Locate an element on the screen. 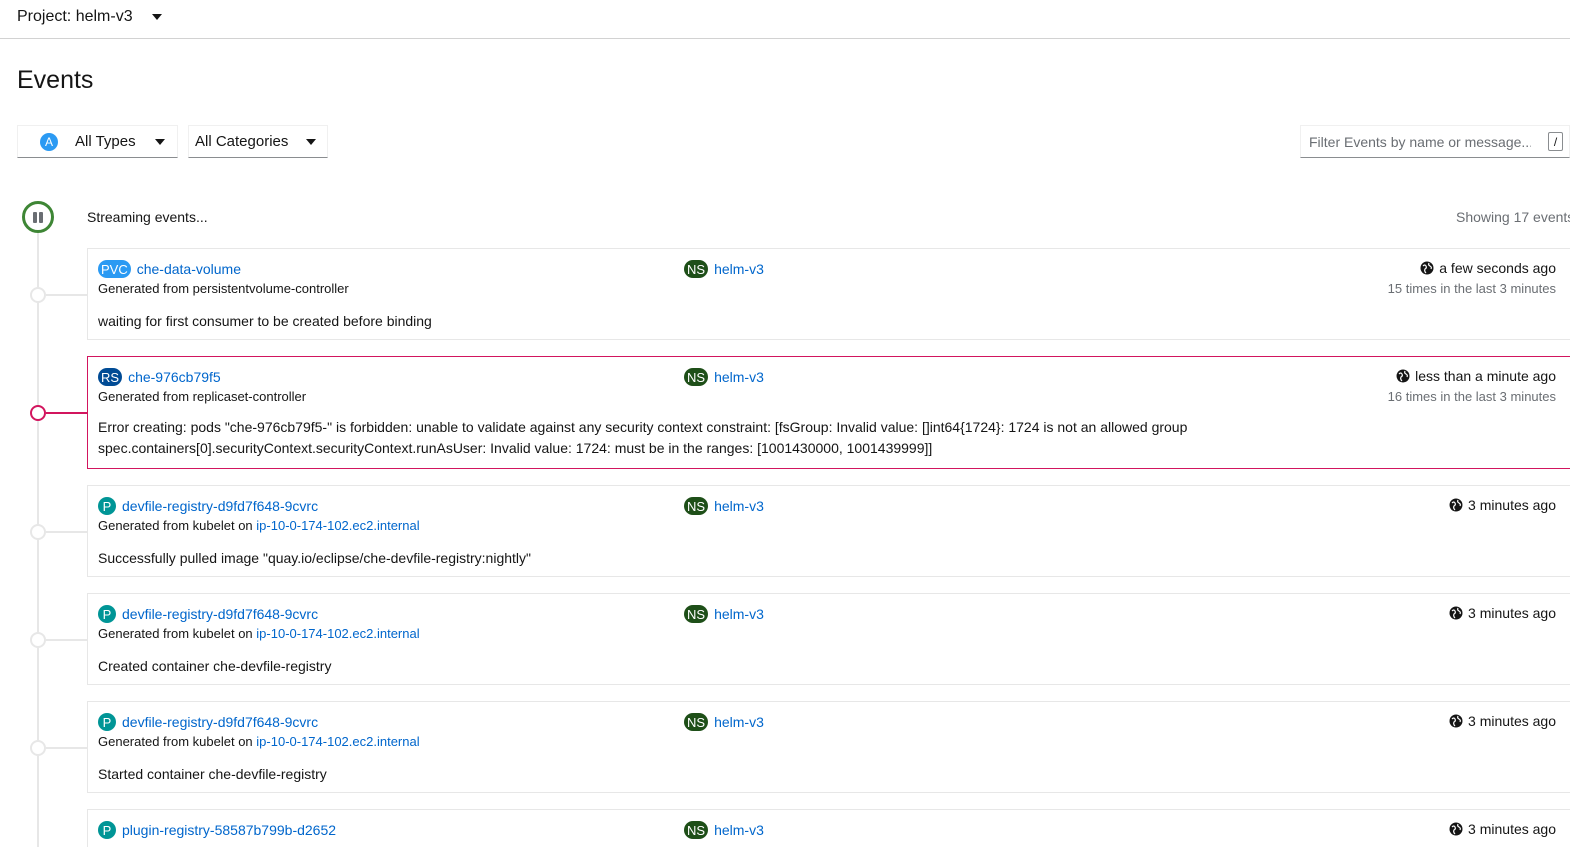 The image size is (1570, 847). filter-events-input is located at coordinates (1416, 141).